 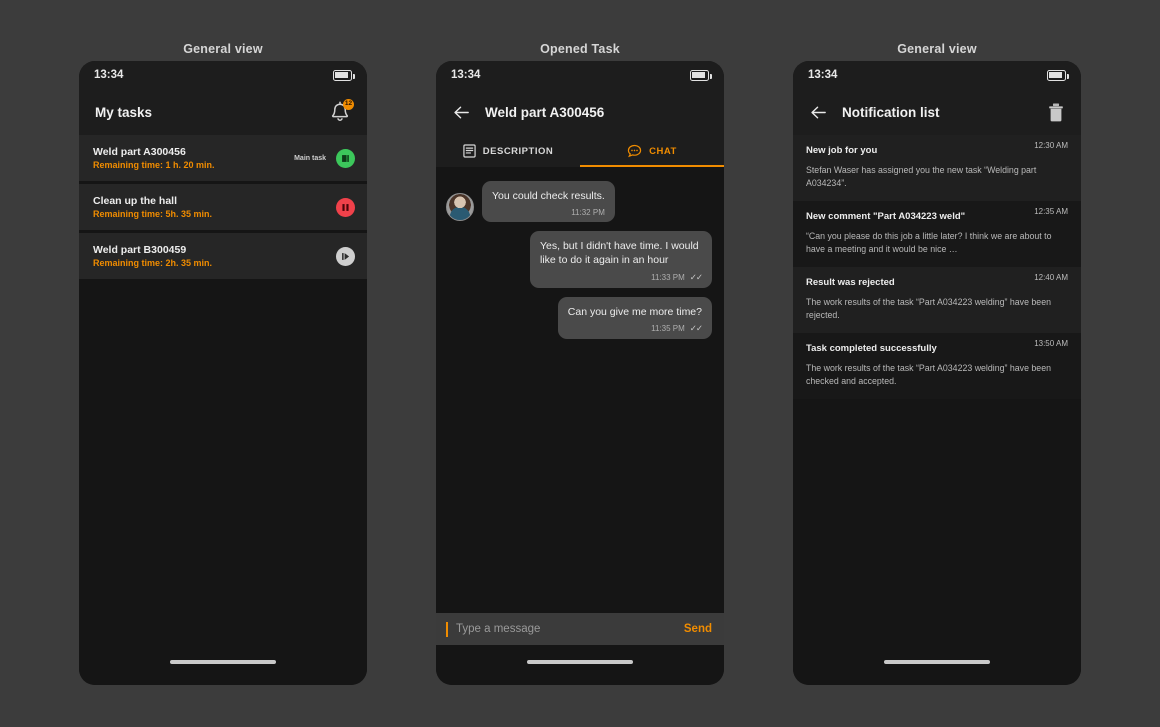 What do you see at coordinates (937, 281) in the screenshot?
I see `notification-header: Result was rejected 12:40 AM` at bounding box center [937, 281].